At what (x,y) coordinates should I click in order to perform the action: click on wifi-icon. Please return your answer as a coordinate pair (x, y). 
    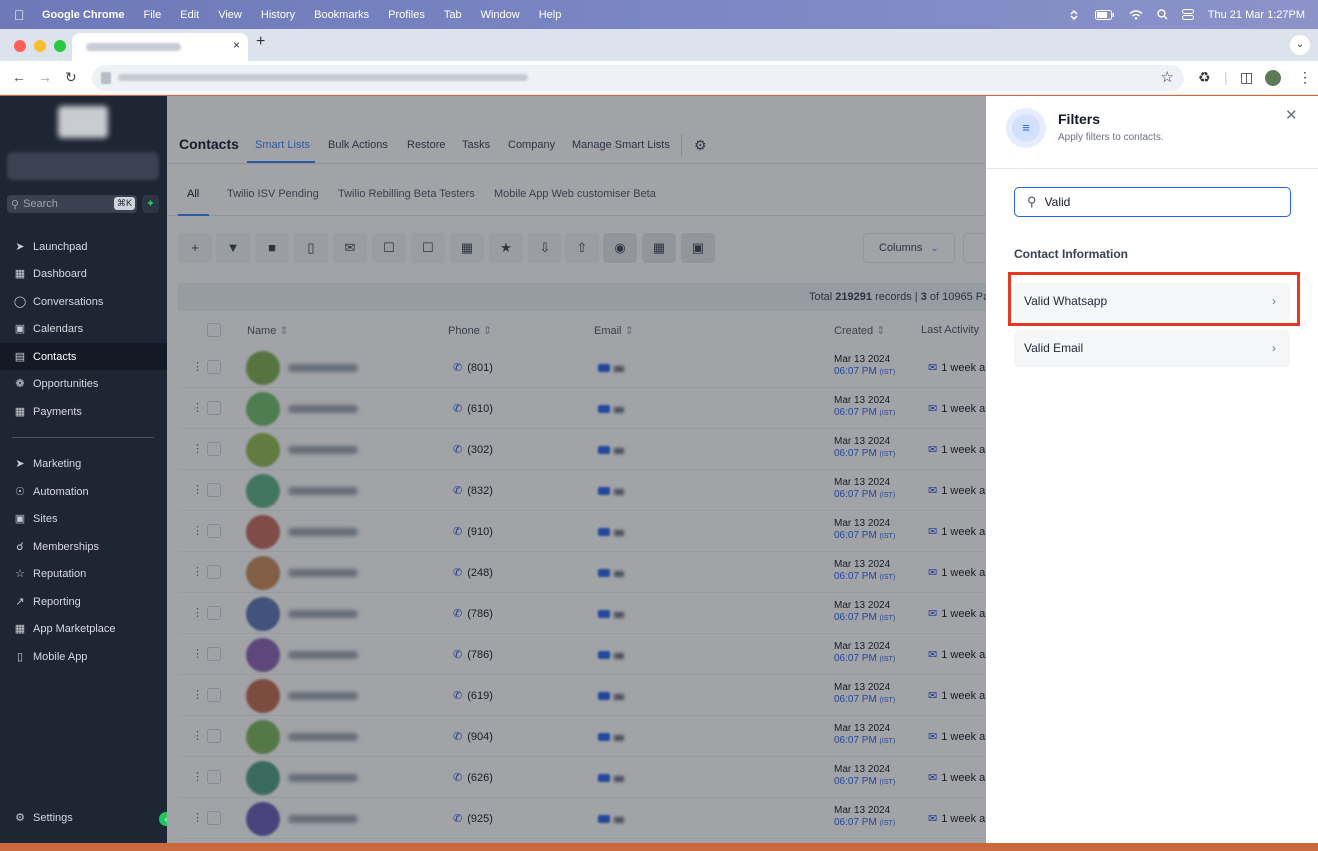
    Looking at the image, I should click on (1136, 14).